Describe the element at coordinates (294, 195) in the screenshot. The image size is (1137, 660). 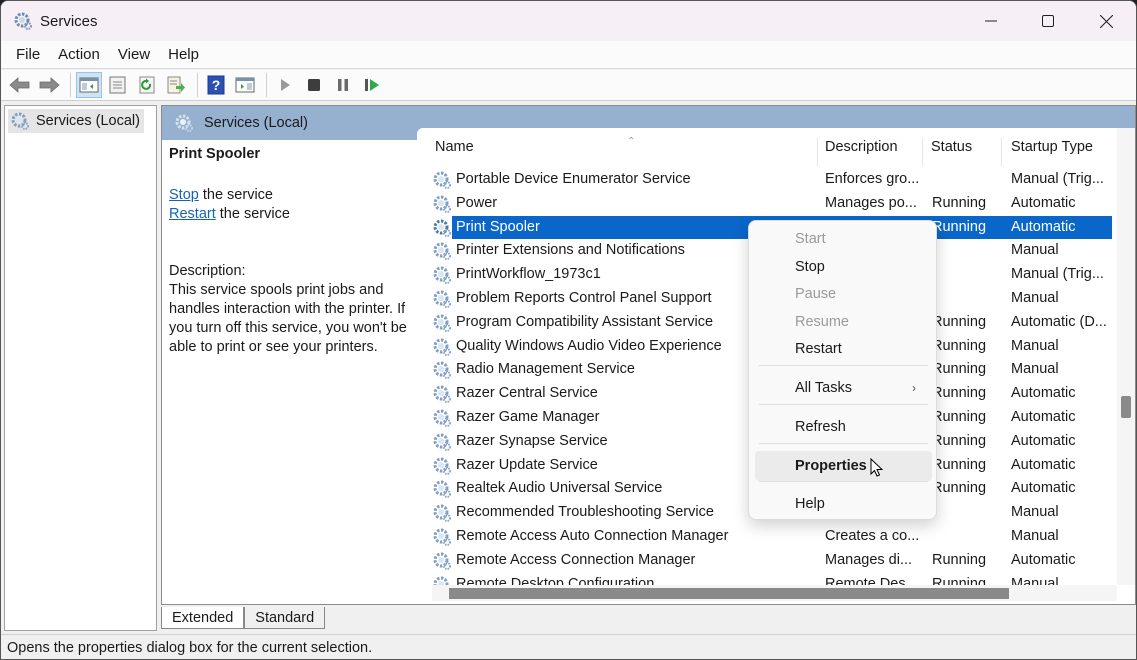
I see `stop-service-line: Stop the service` at that location.